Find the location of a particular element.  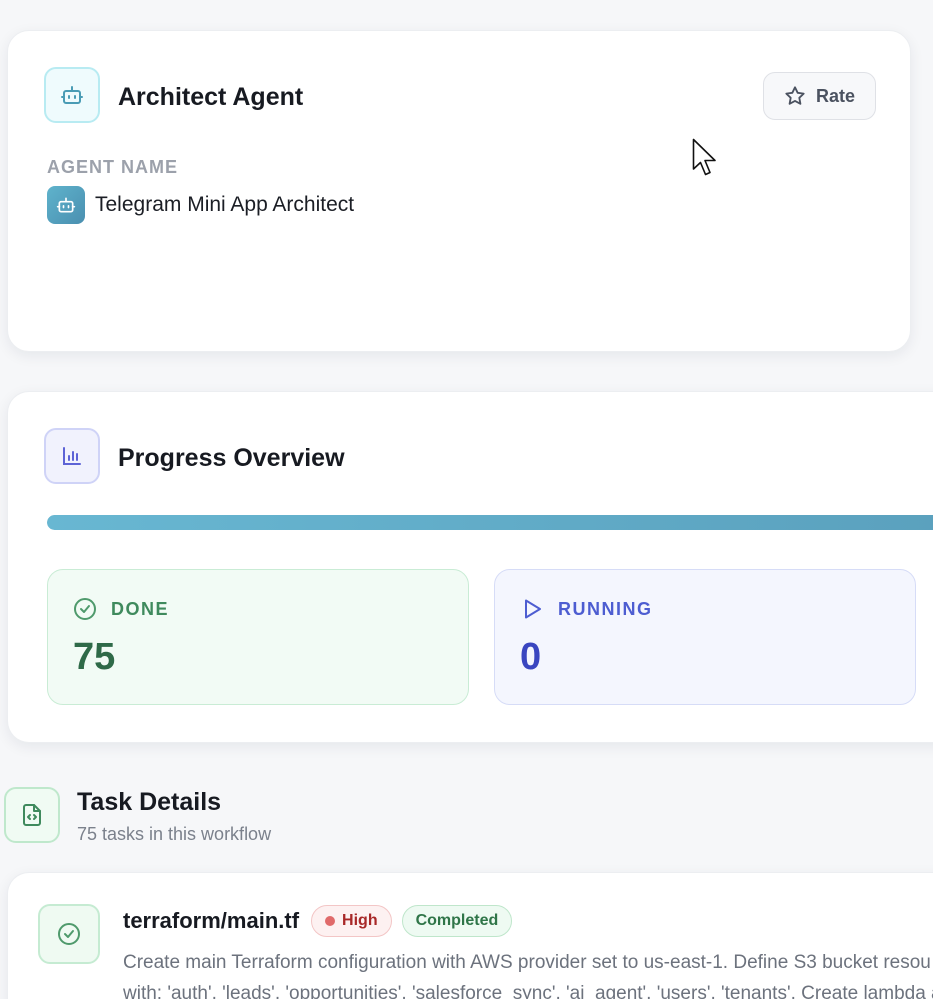

agent-name-value: Telegram Mini App Architect is located at coordinates (225, 204).